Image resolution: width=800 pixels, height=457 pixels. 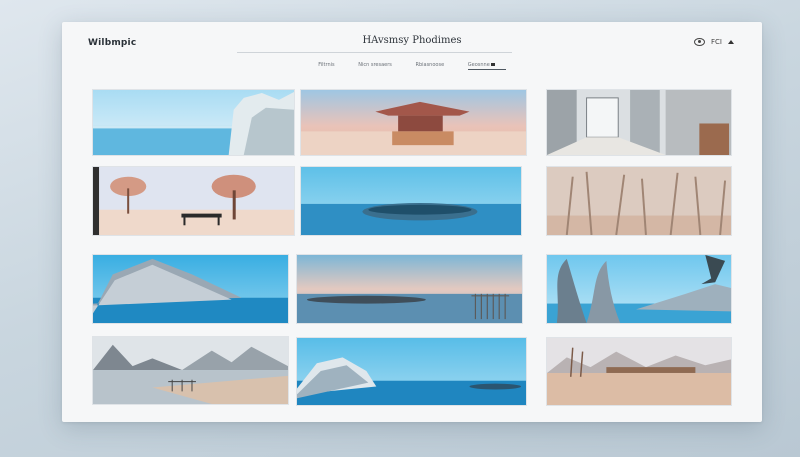 I want to click on twisted-tree-lake-image, so click(x=639, y=289).